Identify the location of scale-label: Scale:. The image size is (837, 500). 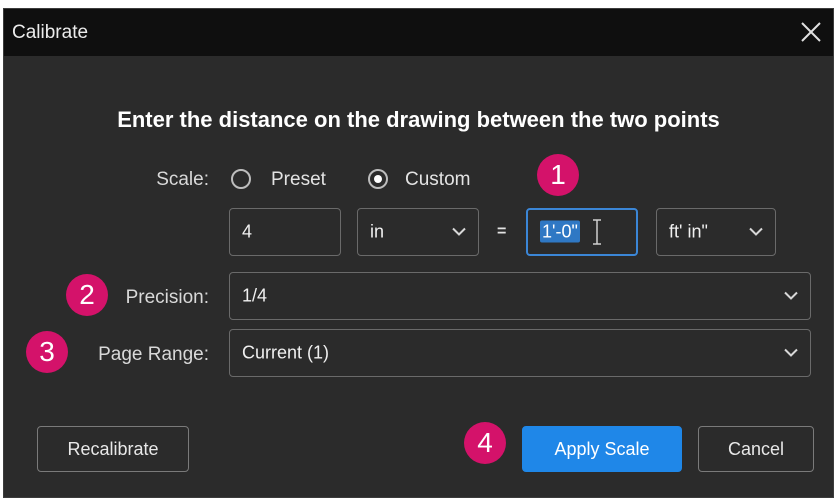
(182, 179).